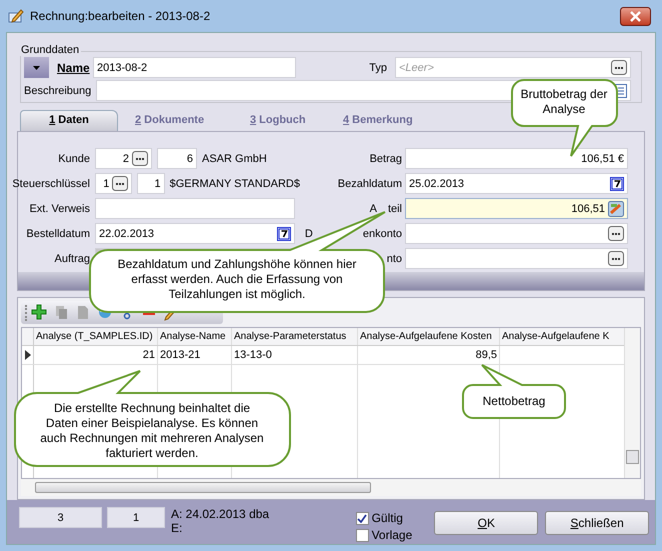  I want to click on add-icon, so click(40, 313).